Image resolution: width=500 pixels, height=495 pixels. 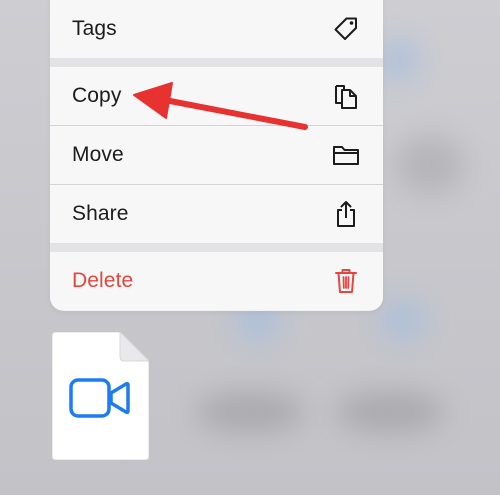 I want to click on tag-icon, so click(x=346, y=29).